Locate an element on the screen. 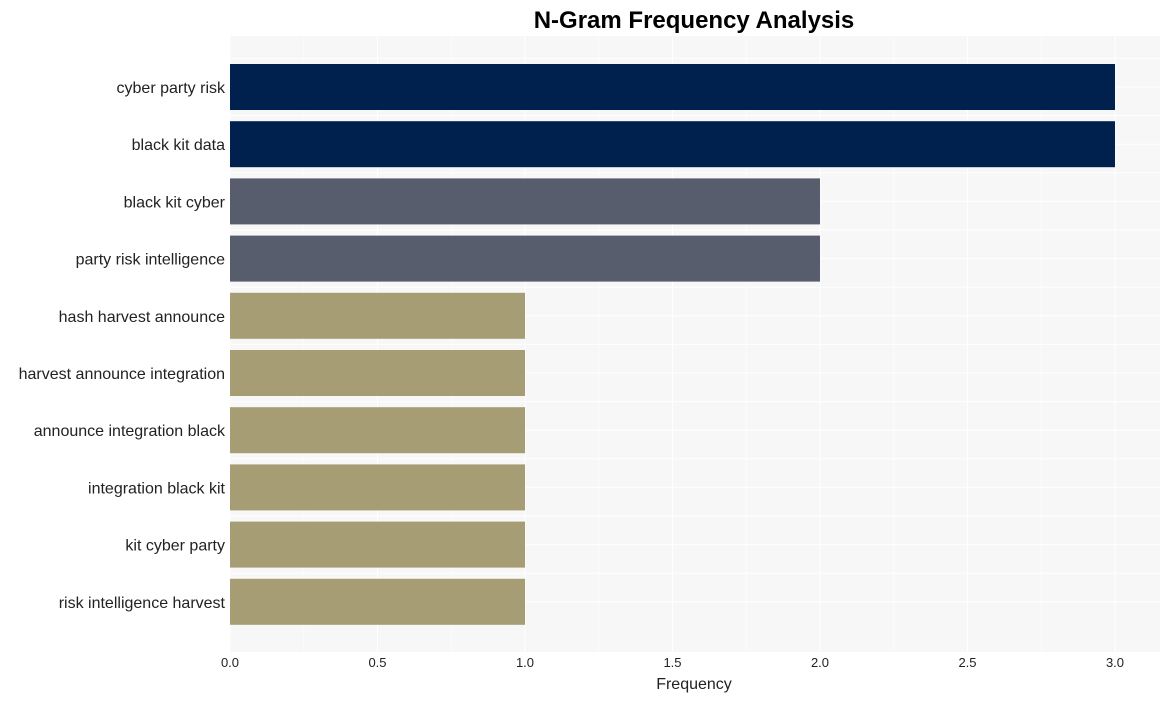  x-tick-label: 1.5 is located at coordinates (672, 662).